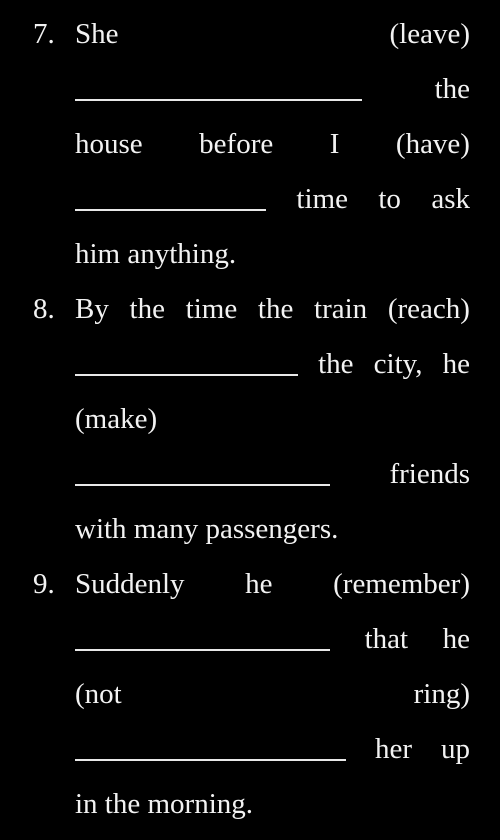  I want to click on question-line: with many passengers., so click(272, 529).